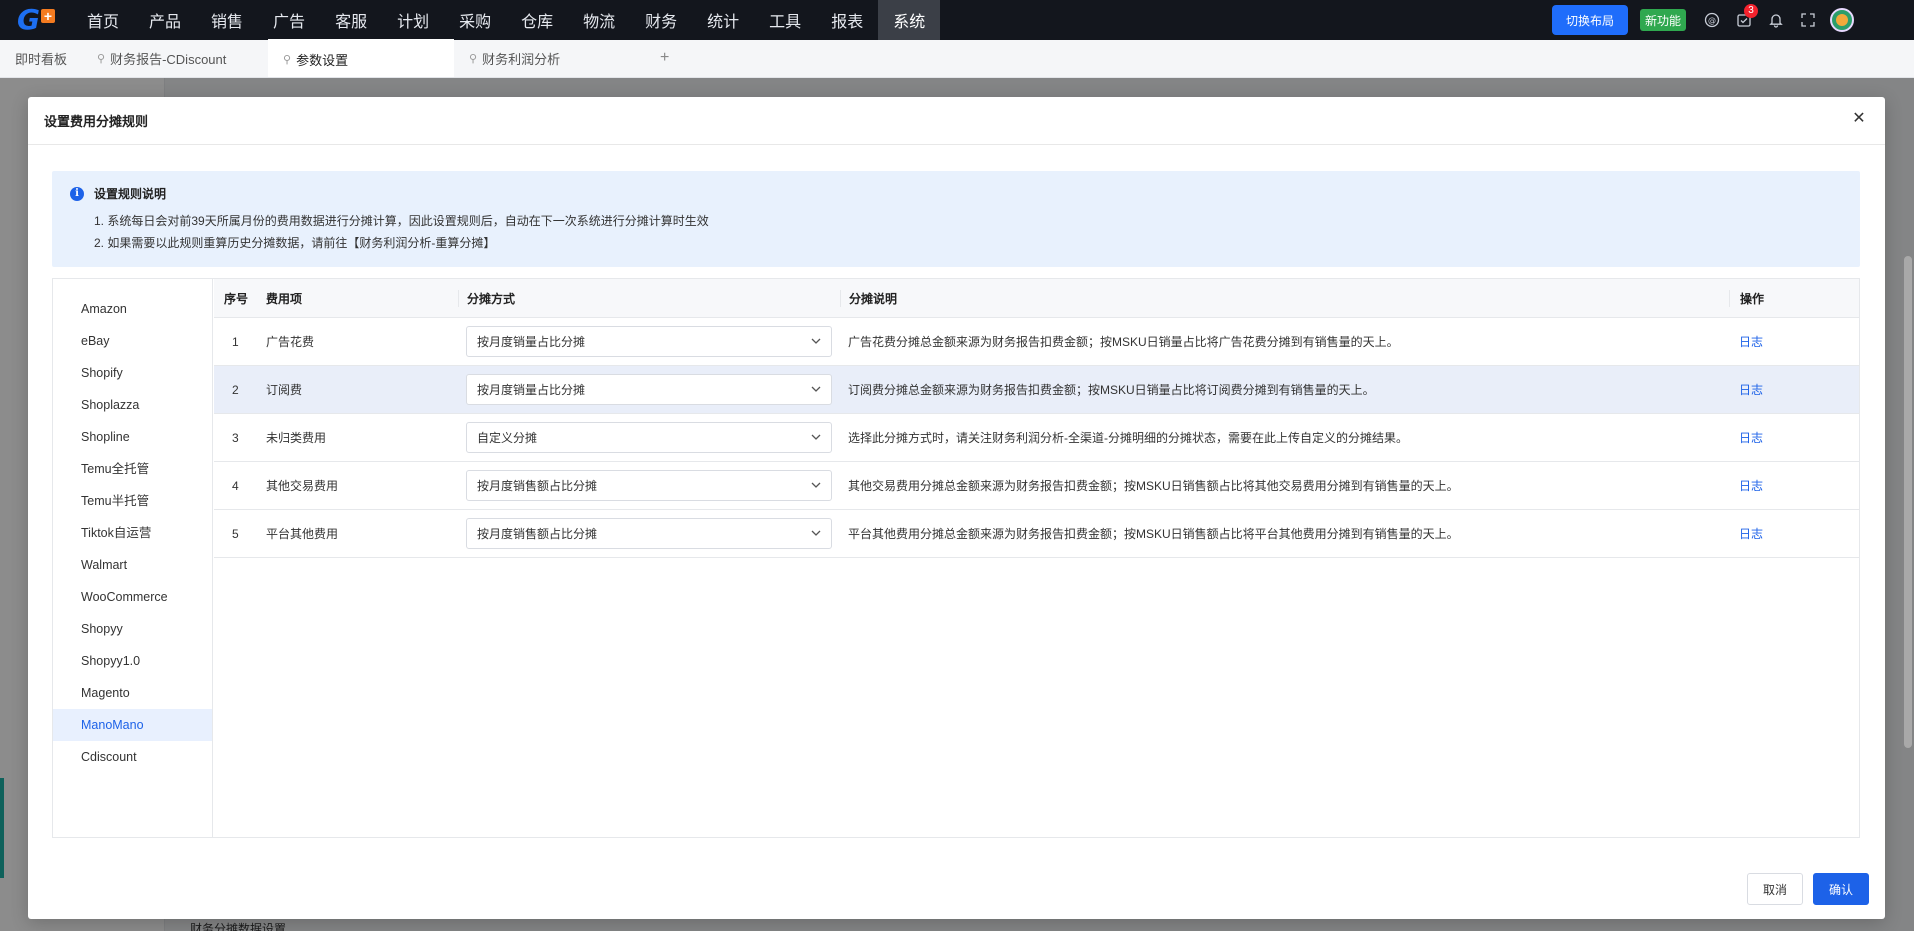  Describe the element at coordinates (36, 20) in the screenshot. I see `app-logo: G +` at that location.